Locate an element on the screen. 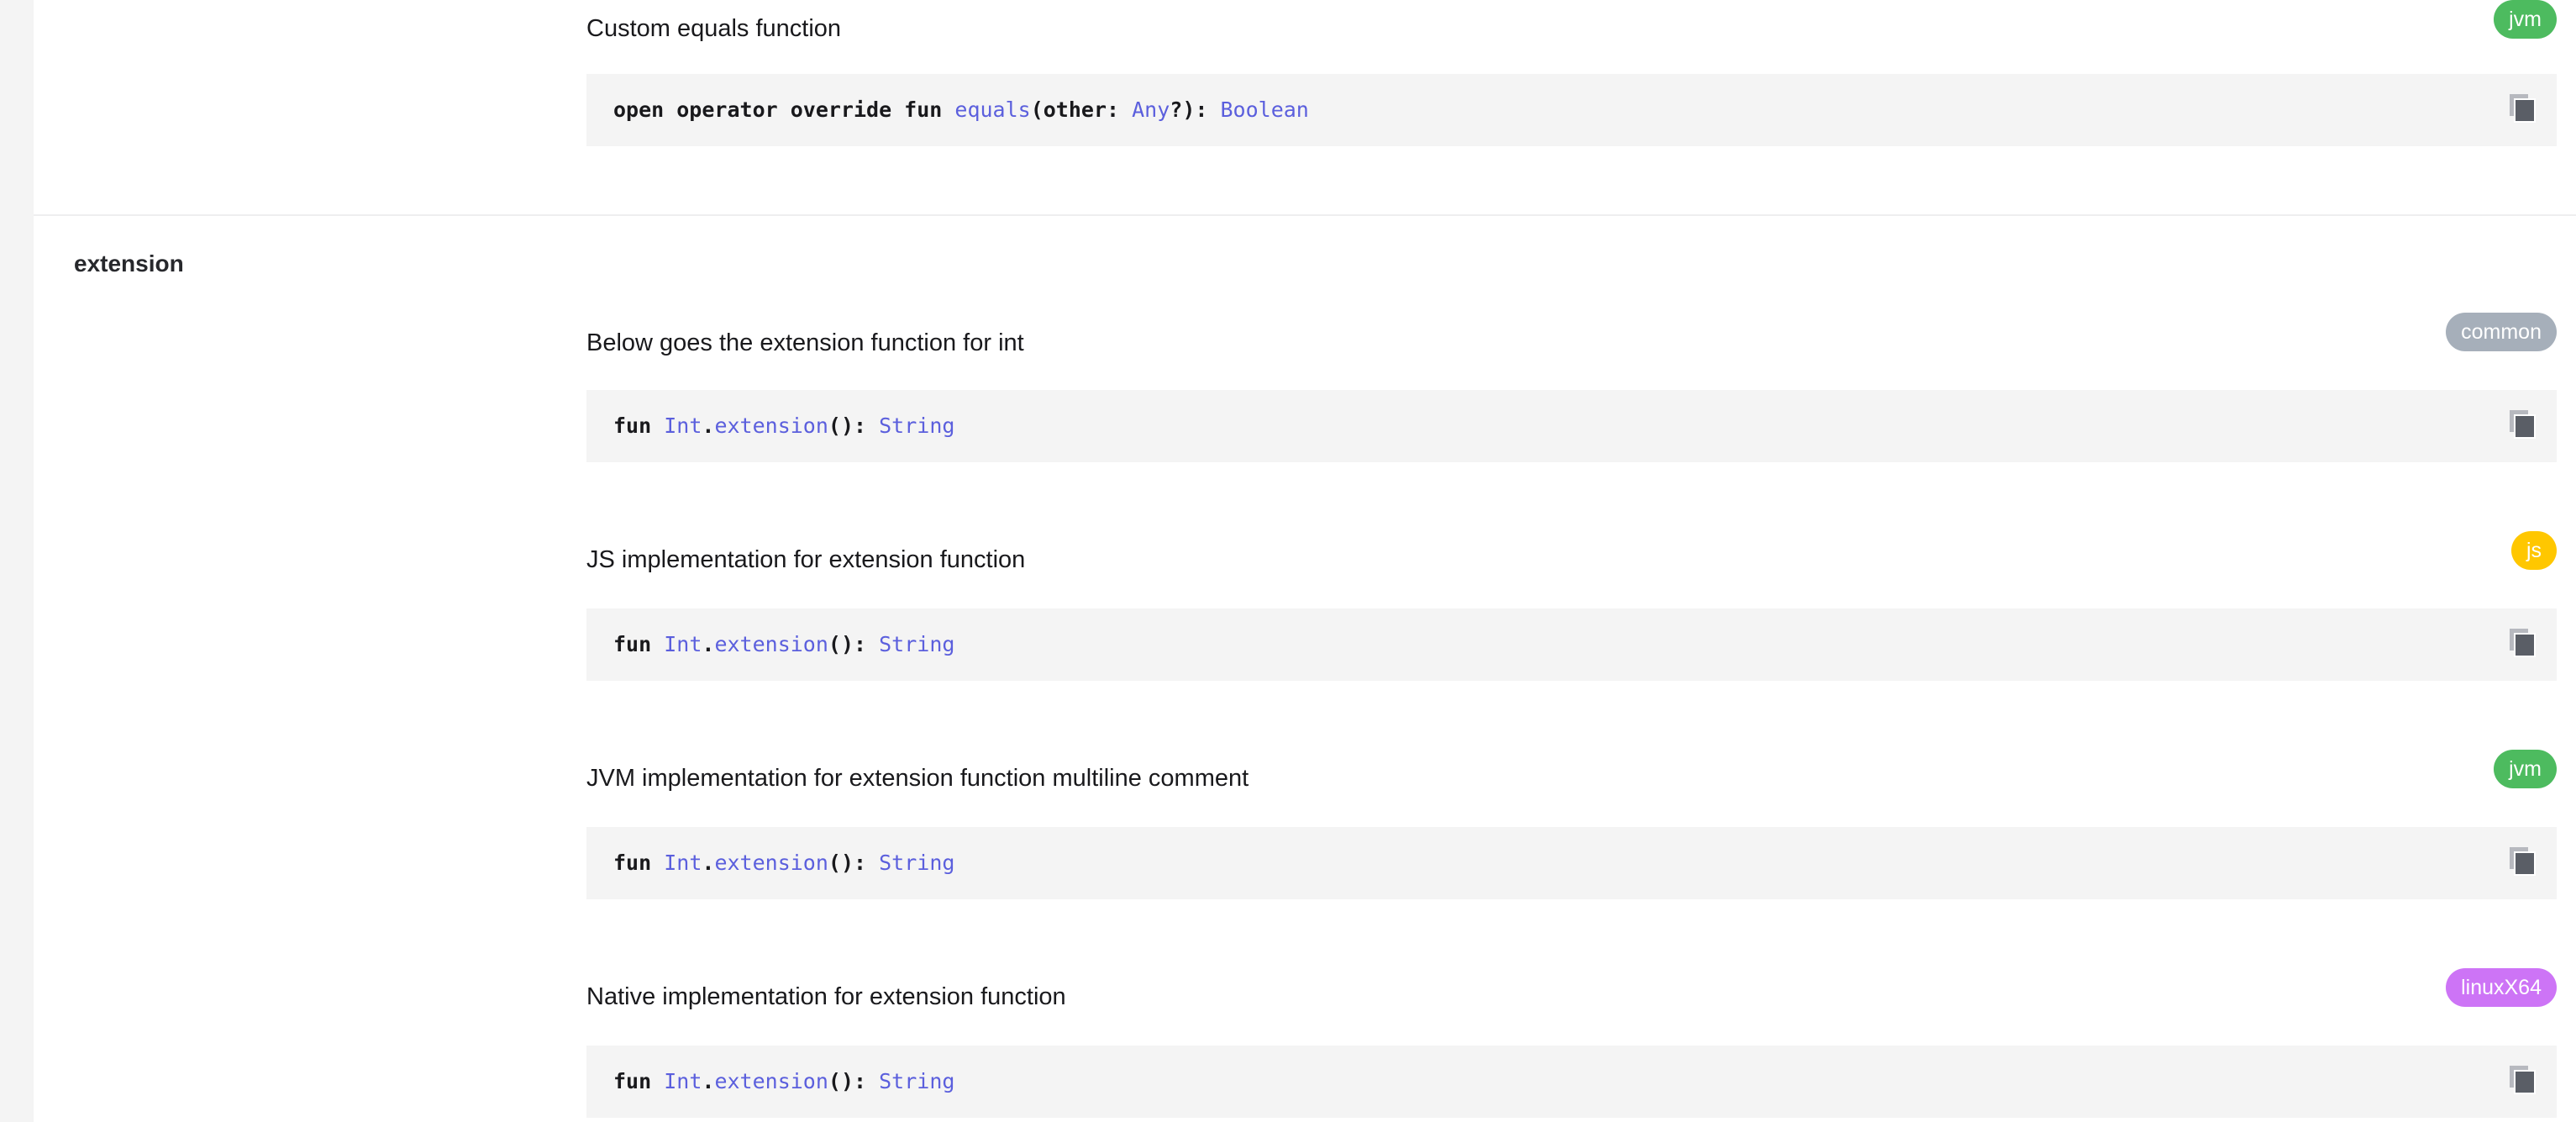 The height and width of the screenshot is (1122, 2576). function-name-link: equals is located at coordinates (992, 110).